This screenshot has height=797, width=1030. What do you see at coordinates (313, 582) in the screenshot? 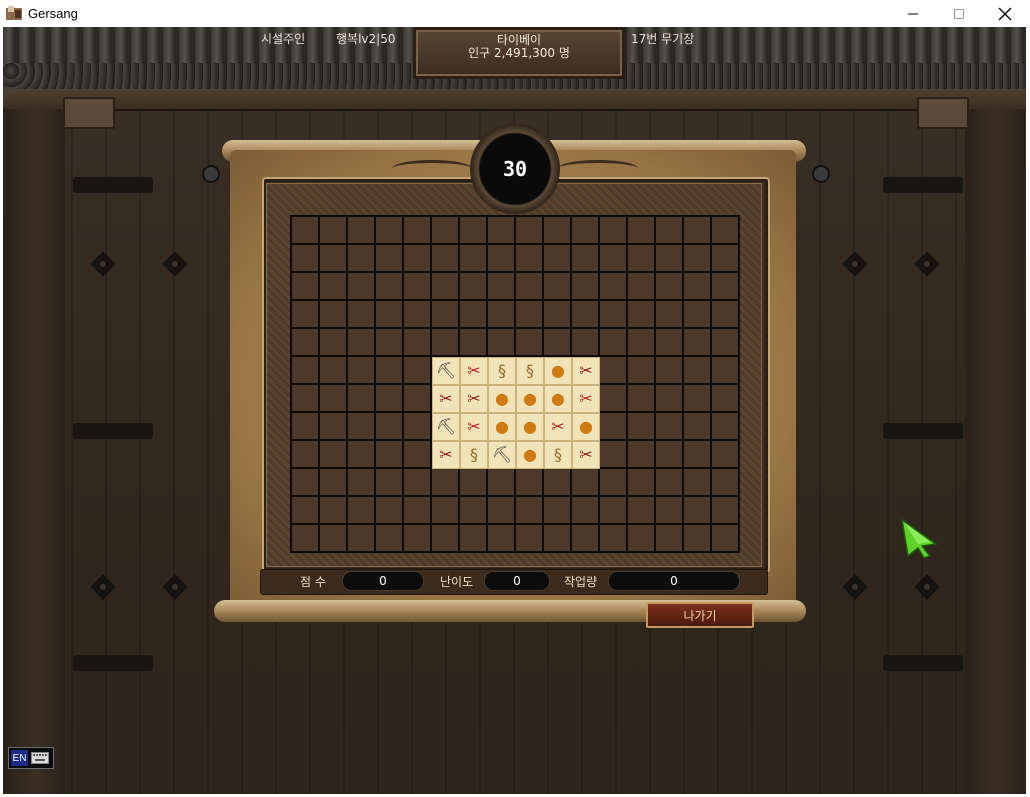
I see `score-label: 점 수` at bounding box center [313, 582].